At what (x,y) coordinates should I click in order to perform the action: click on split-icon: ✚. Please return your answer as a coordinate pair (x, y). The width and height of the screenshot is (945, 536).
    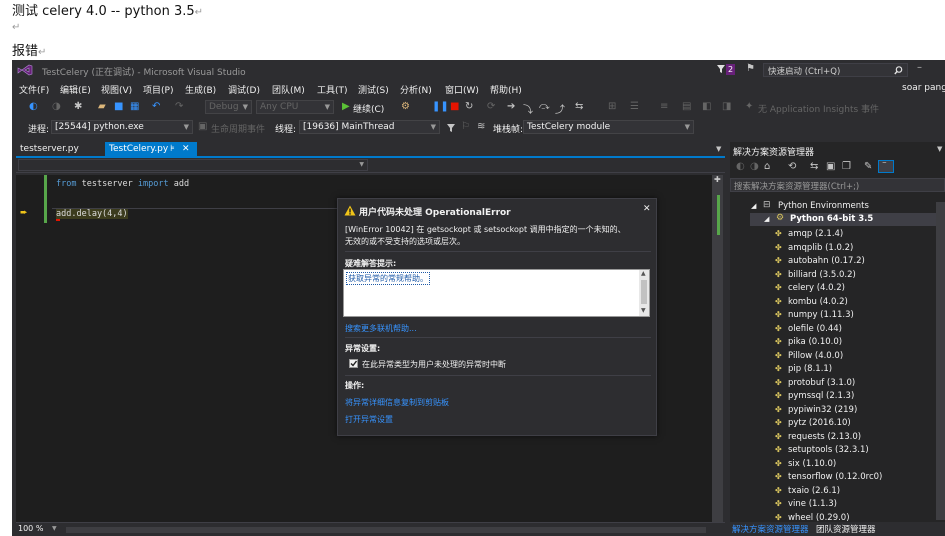
    Looking at the image, I should click on (717, 179).